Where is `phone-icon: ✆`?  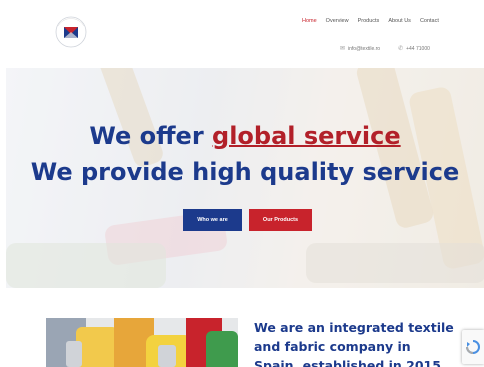 phone-icon: ✆ is located at coordinates (401, 49).